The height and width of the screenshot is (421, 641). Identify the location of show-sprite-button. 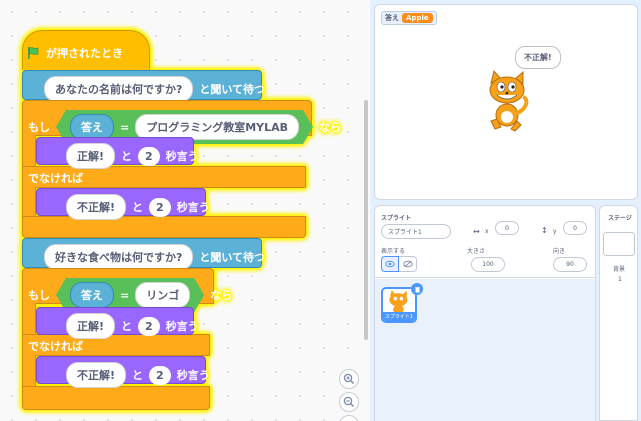
(390, 264).